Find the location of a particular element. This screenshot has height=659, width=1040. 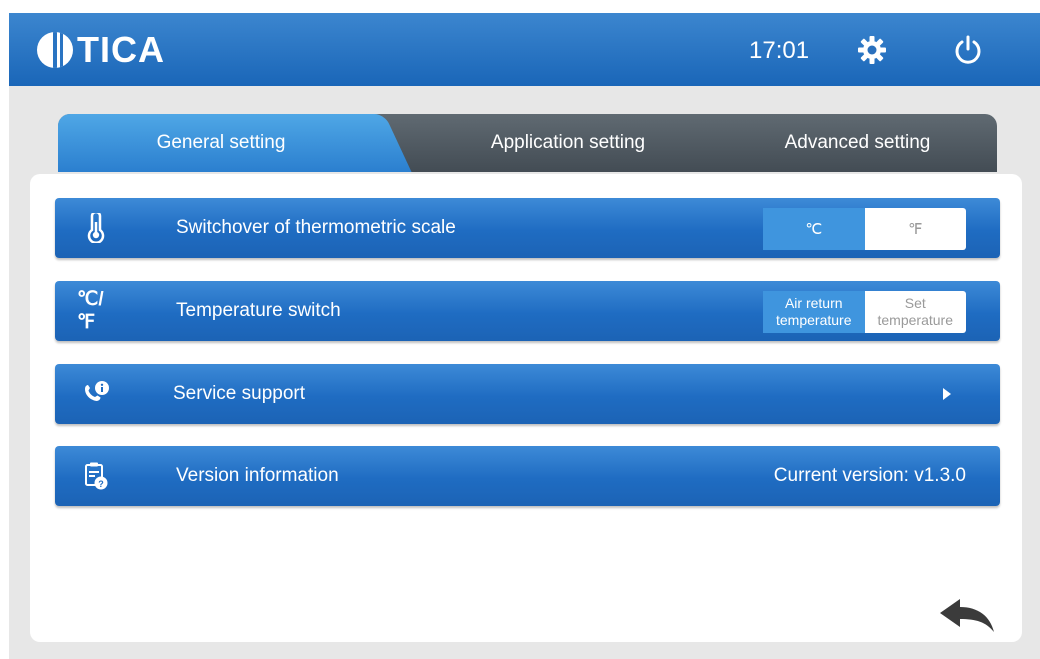

tab-label: Advanced setting is located at coordinates (857, 142).